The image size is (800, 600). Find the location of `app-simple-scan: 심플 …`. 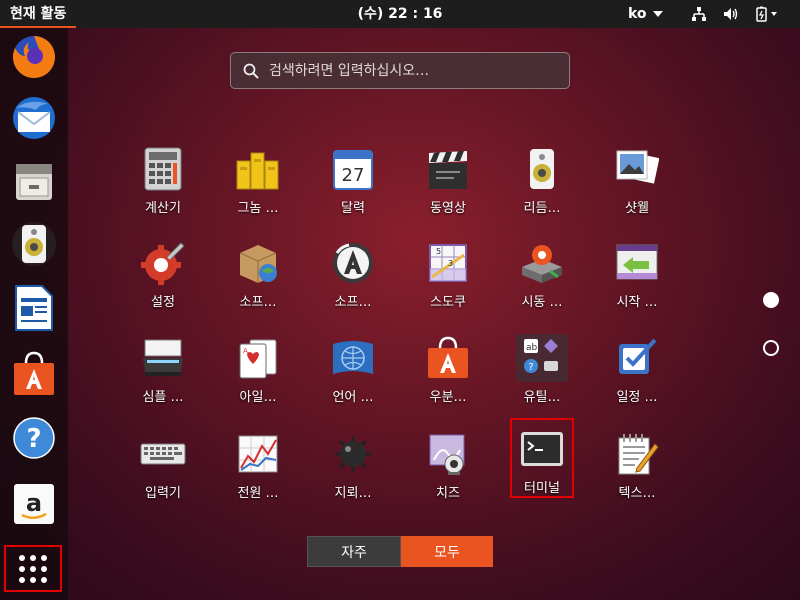

app-simple-scan: 심플 … is located at coordinates (163, 368).